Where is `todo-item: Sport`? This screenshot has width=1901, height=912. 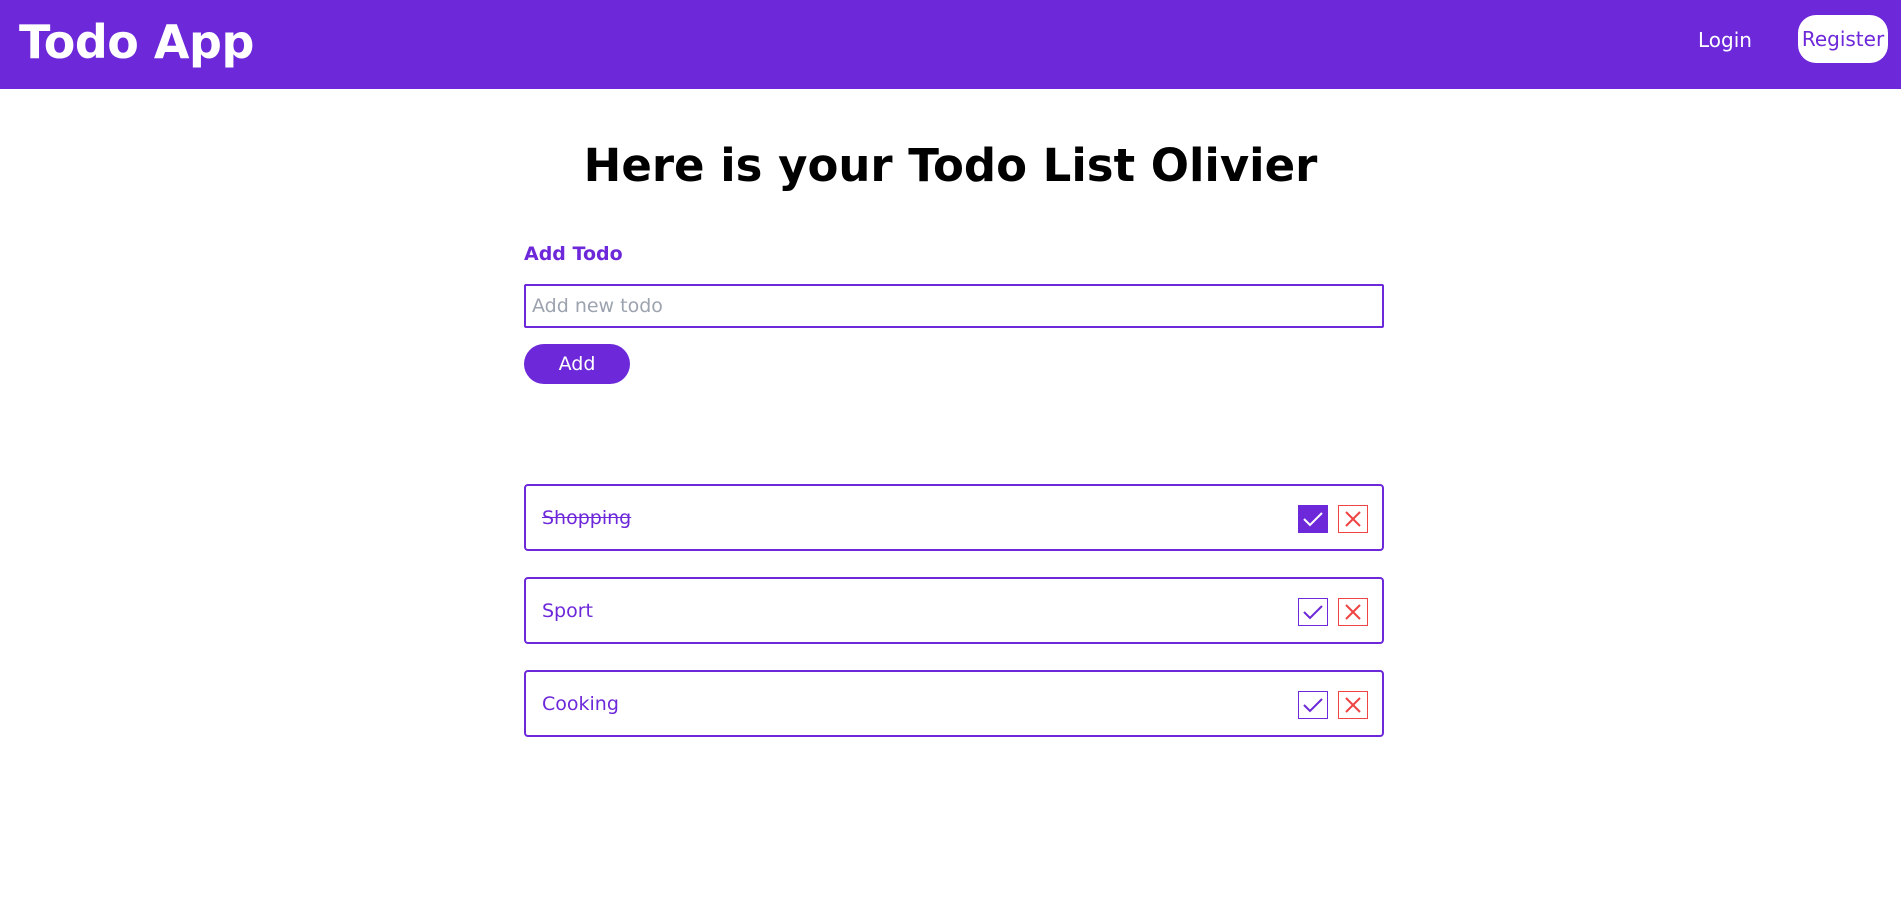
todo-item: Sport is located at coordinates (954, 610).